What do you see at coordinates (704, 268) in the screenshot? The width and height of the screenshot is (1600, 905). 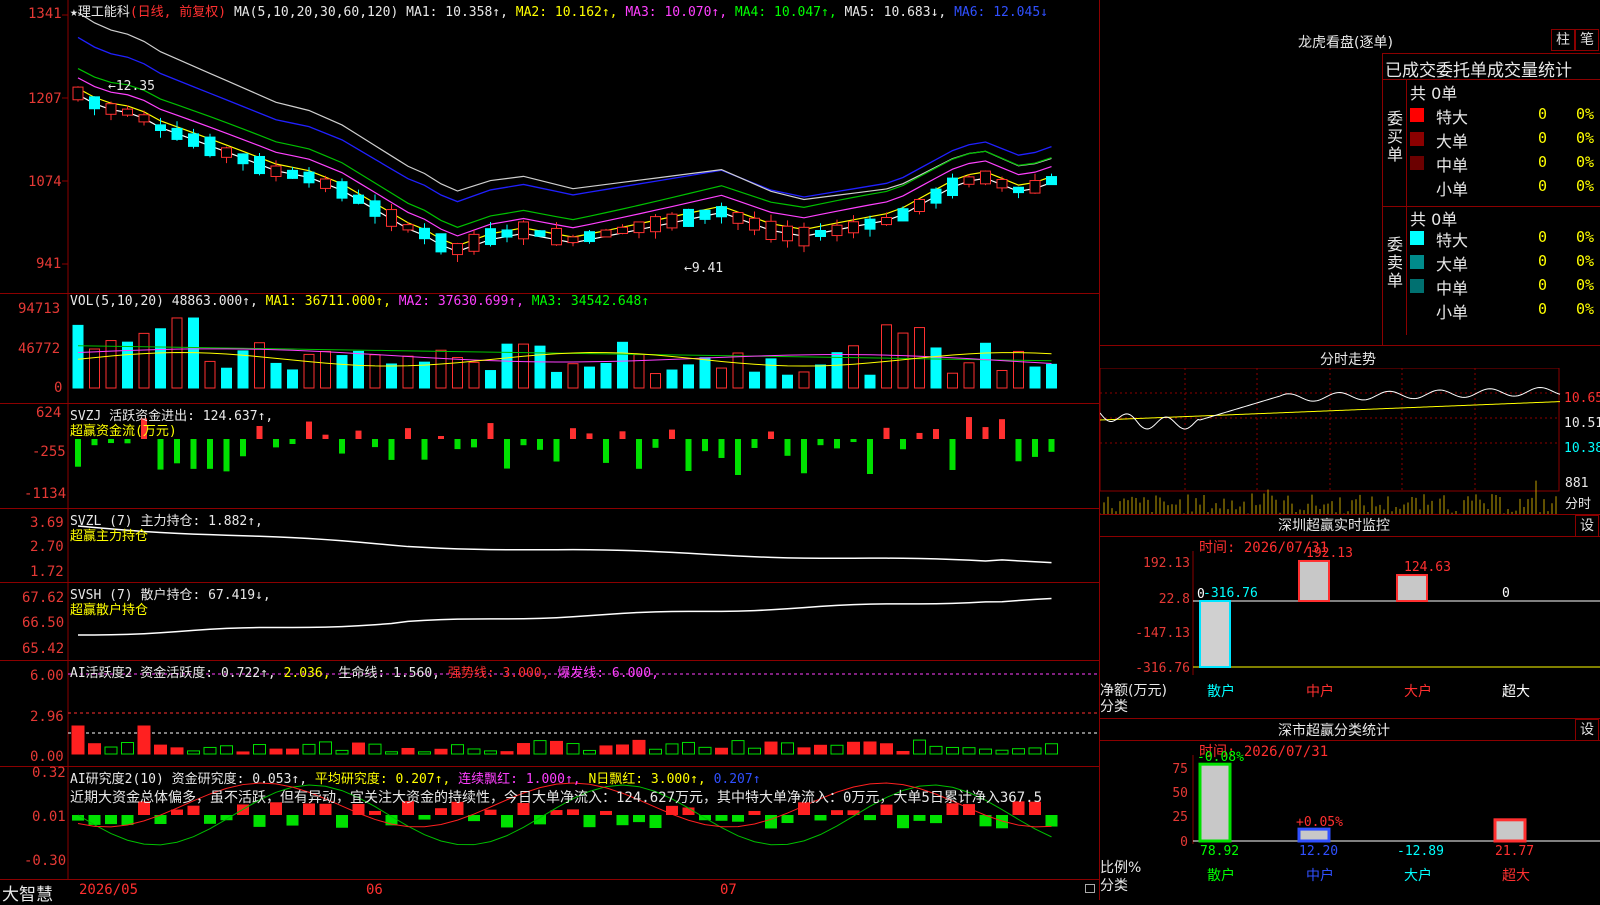 I see `low-marker: ←9.41` at bounding box center [704, 268].